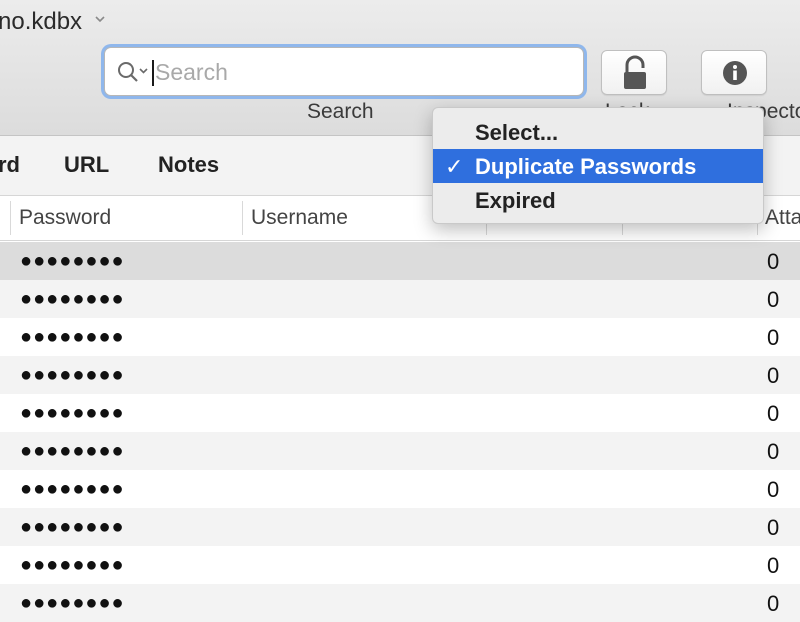  Describe the element at coordinates (10, 165) in the screenshot. I see `scope-password: rd` at that location.